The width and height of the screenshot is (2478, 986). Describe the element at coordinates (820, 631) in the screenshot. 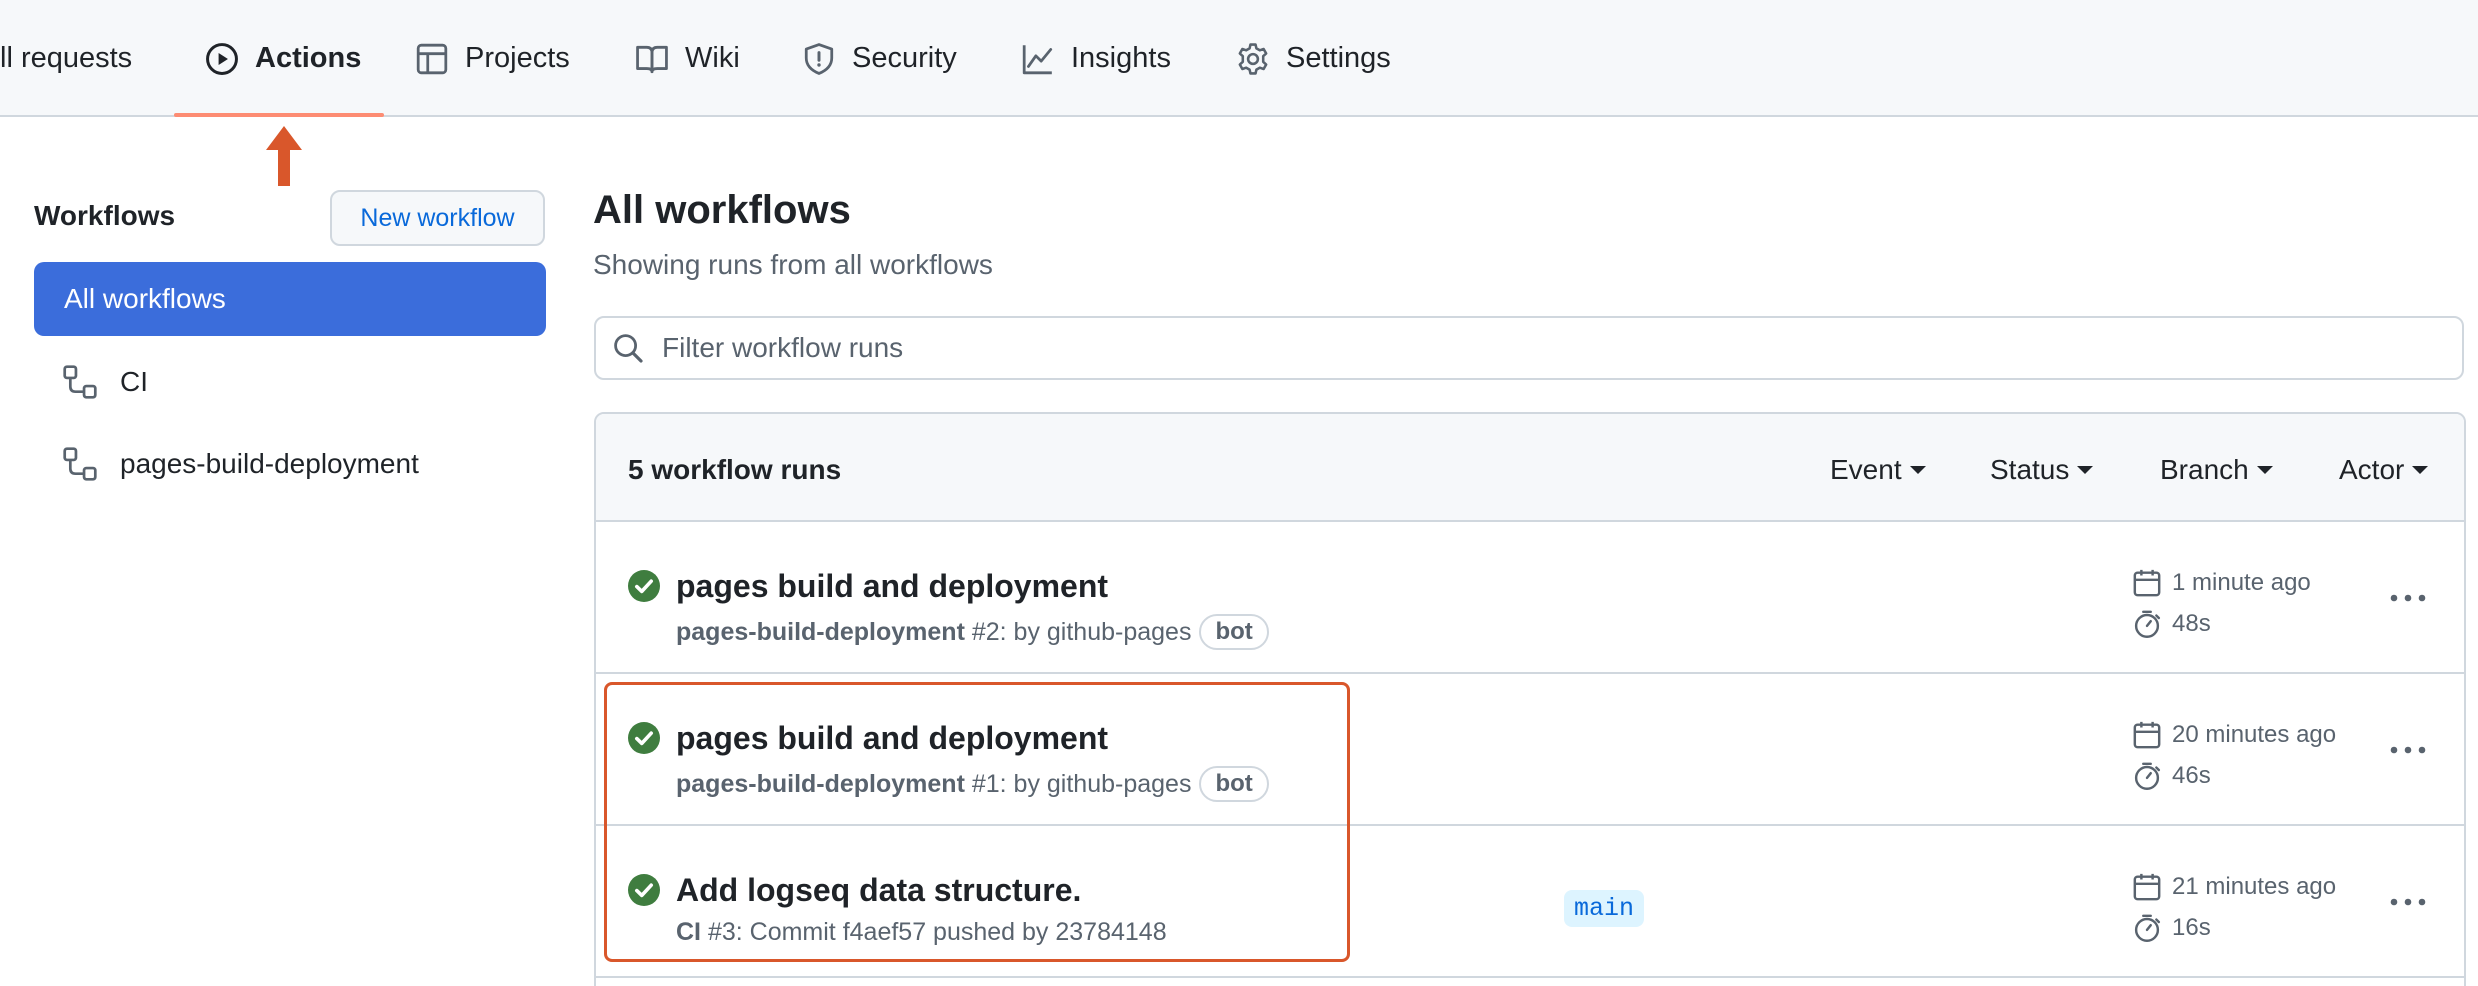

I see `run-workflow-name: pages-build-deployment` at that location.